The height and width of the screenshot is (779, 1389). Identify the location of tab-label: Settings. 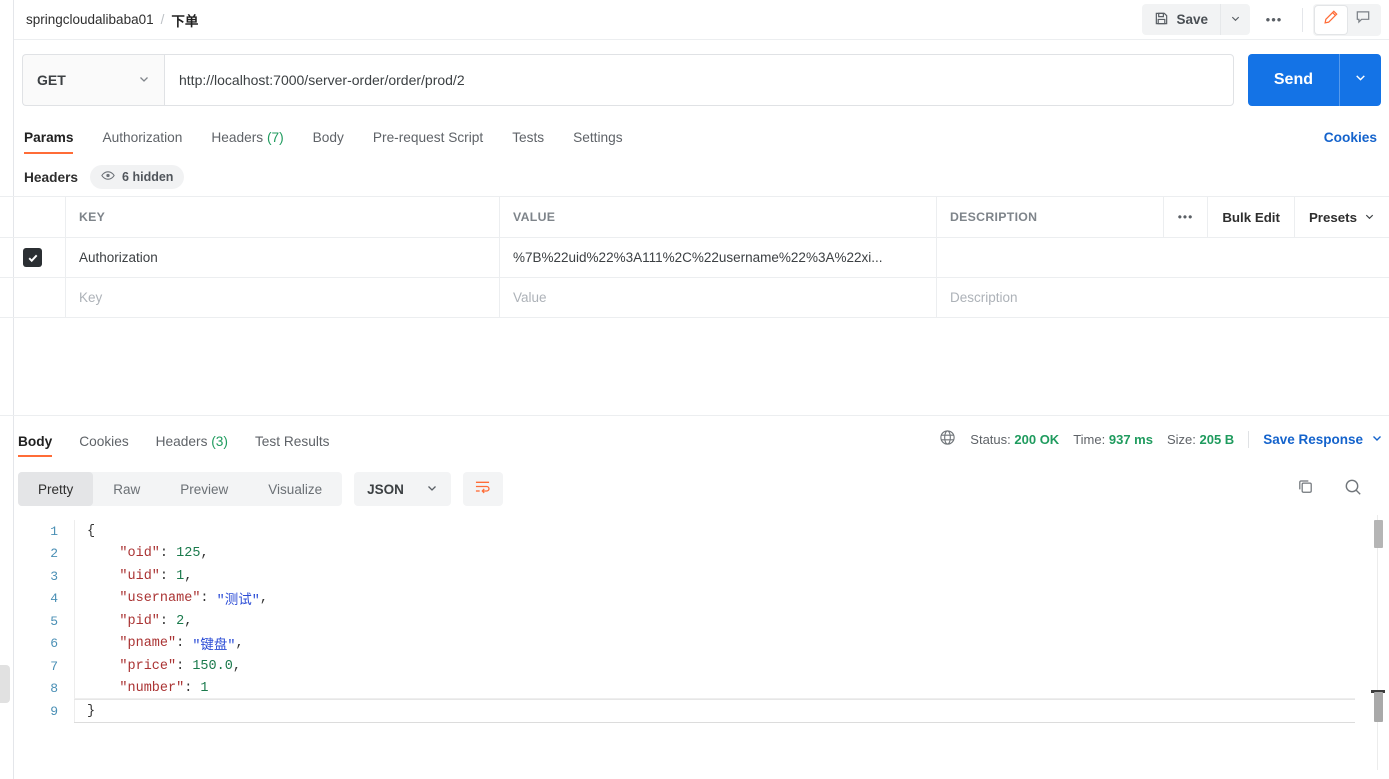
(598, 137).